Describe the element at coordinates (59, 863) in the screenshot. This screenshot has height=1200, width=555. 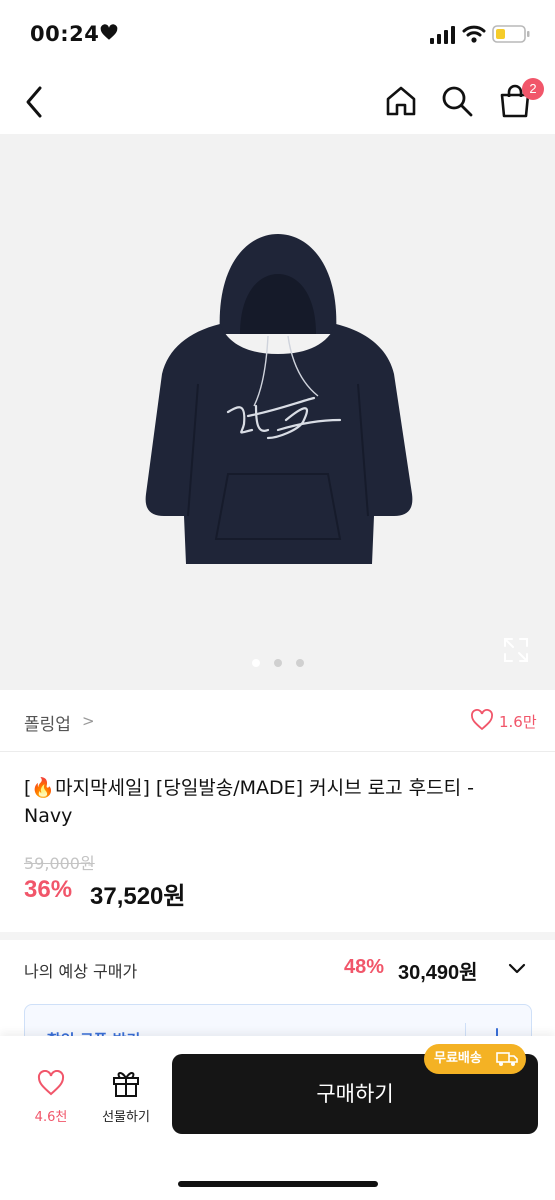
I see `original-price: 59,000원` at that location.